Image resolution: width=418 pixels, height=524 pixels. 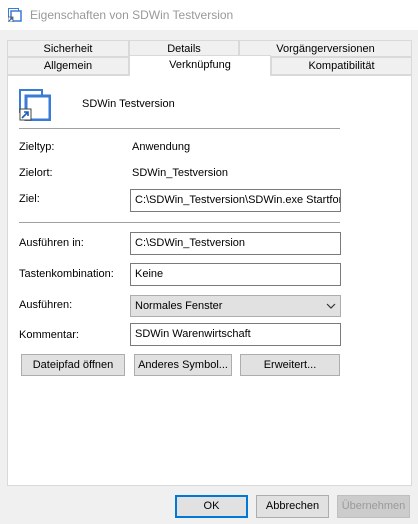 I want to click on cancel-button: Abbrechen, so click(x=292, y=506).